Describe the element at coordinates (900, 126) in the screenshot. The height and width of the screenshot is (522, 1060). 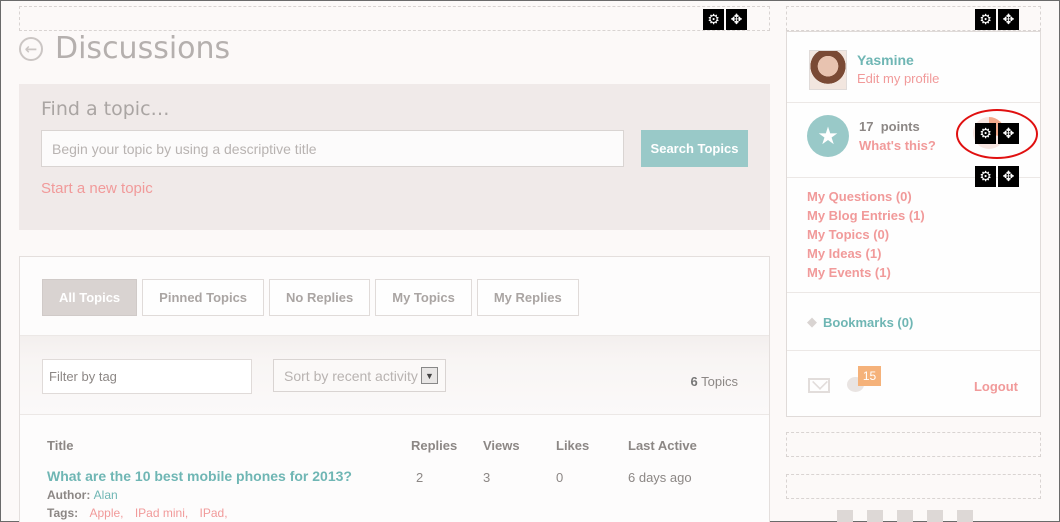
I see `points-label: points` at that location.